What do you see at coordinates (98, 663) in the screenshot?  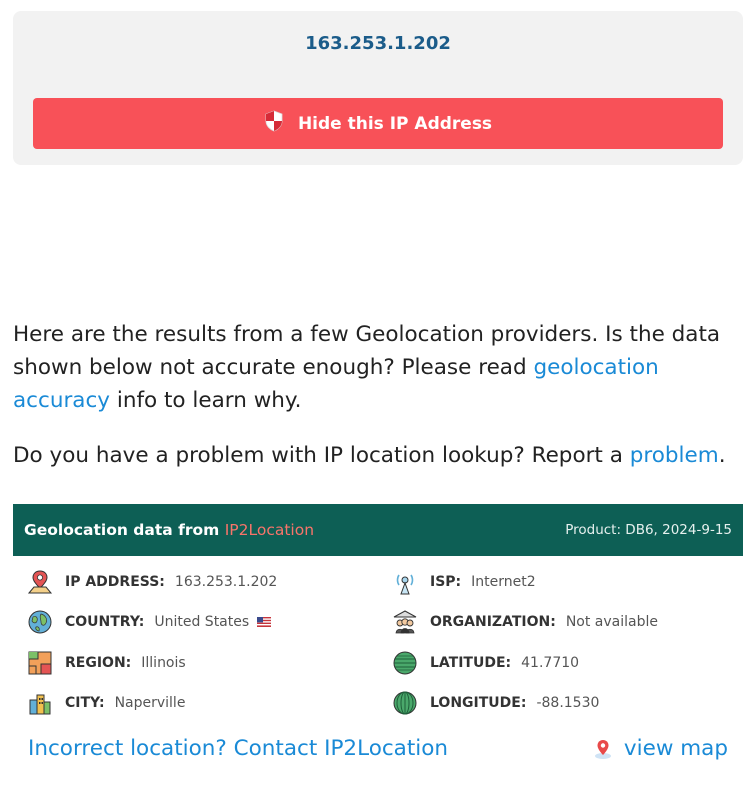 I see `region-label: REGION:` at bounding box center [98, 663].